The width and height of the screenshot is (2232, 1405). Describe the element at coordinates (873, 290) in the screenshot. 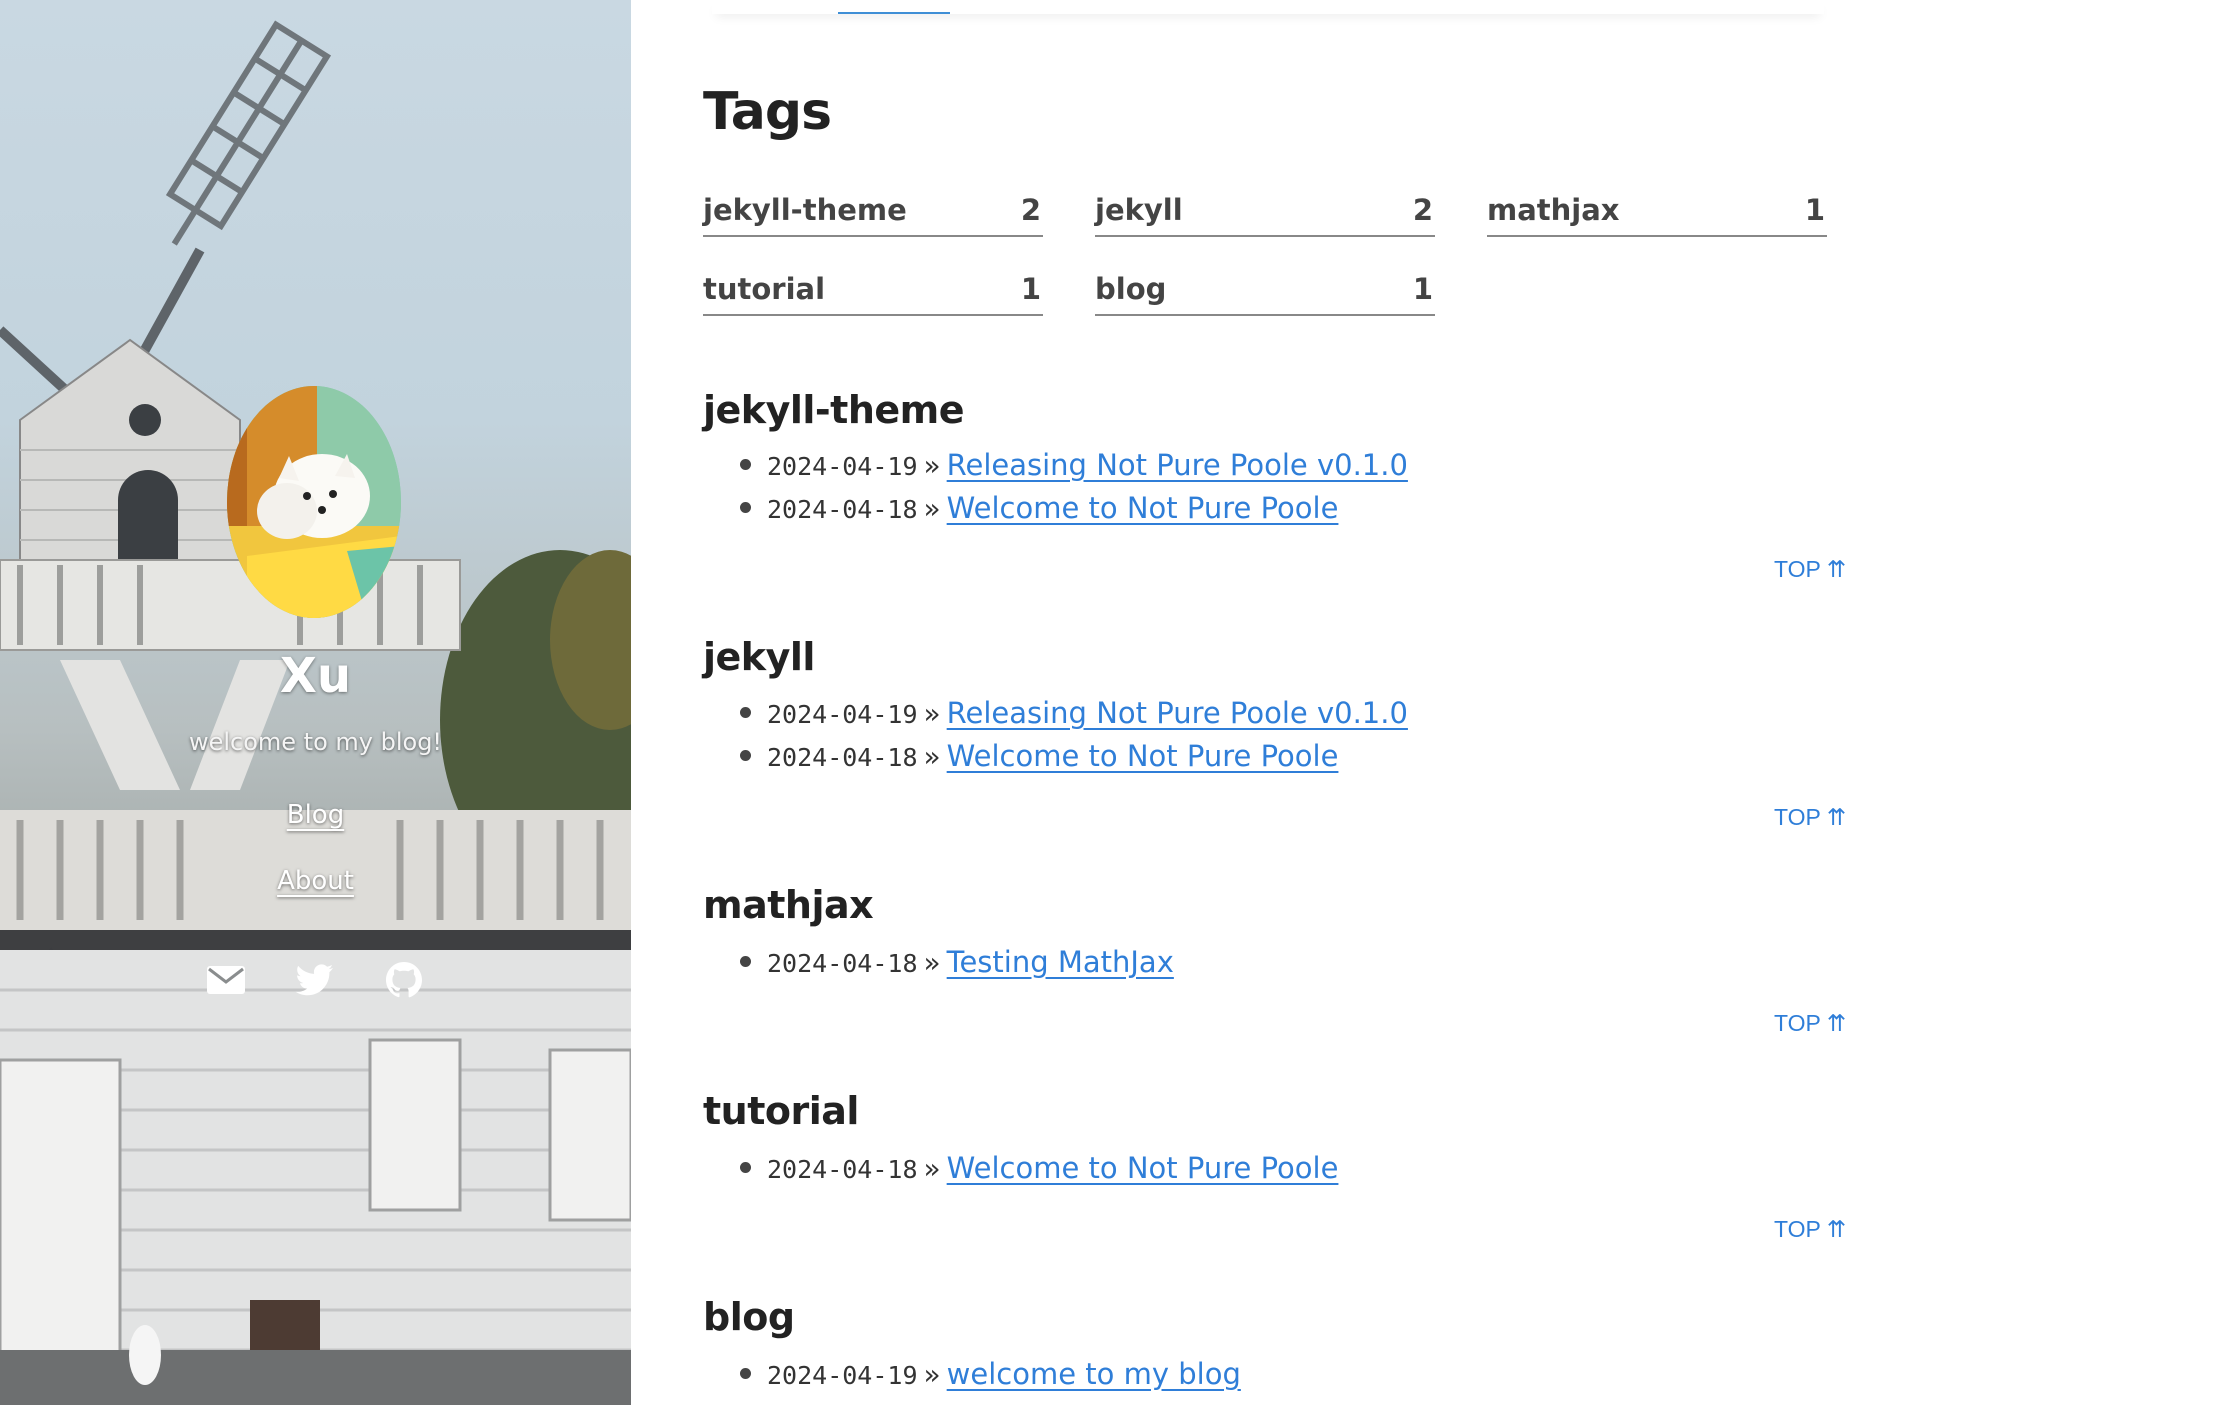

I see `tag-count-tutorial: tutorial 1` at that location.